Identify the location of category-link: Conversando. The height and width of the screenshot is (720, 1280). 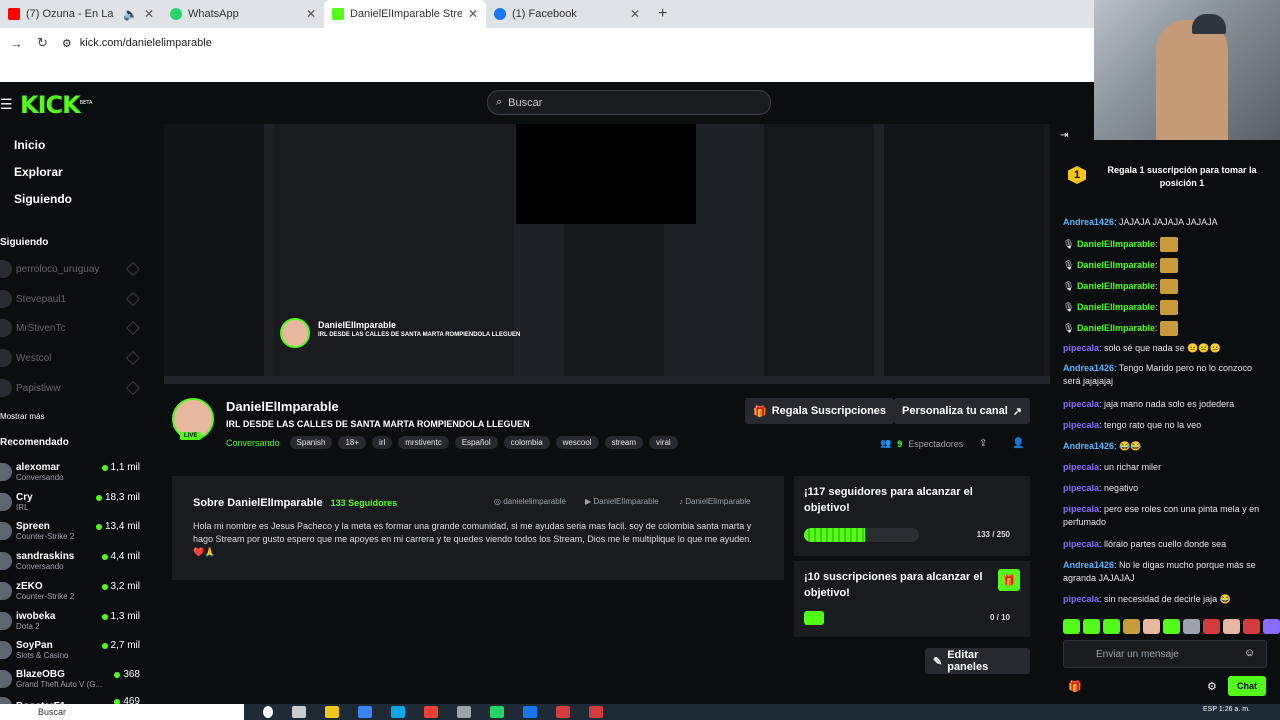
(253, 443).